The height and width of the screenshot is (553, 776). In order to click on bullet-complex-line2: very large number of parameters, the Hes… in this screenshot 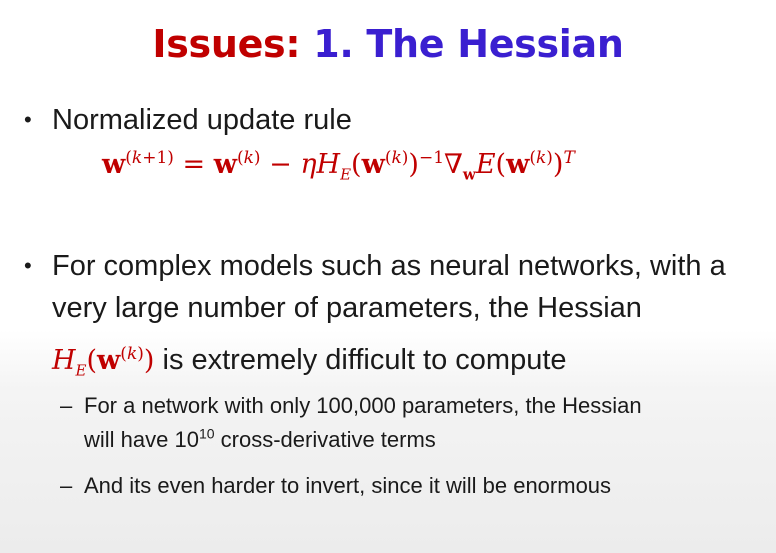, I will do `click(347, 308)`.